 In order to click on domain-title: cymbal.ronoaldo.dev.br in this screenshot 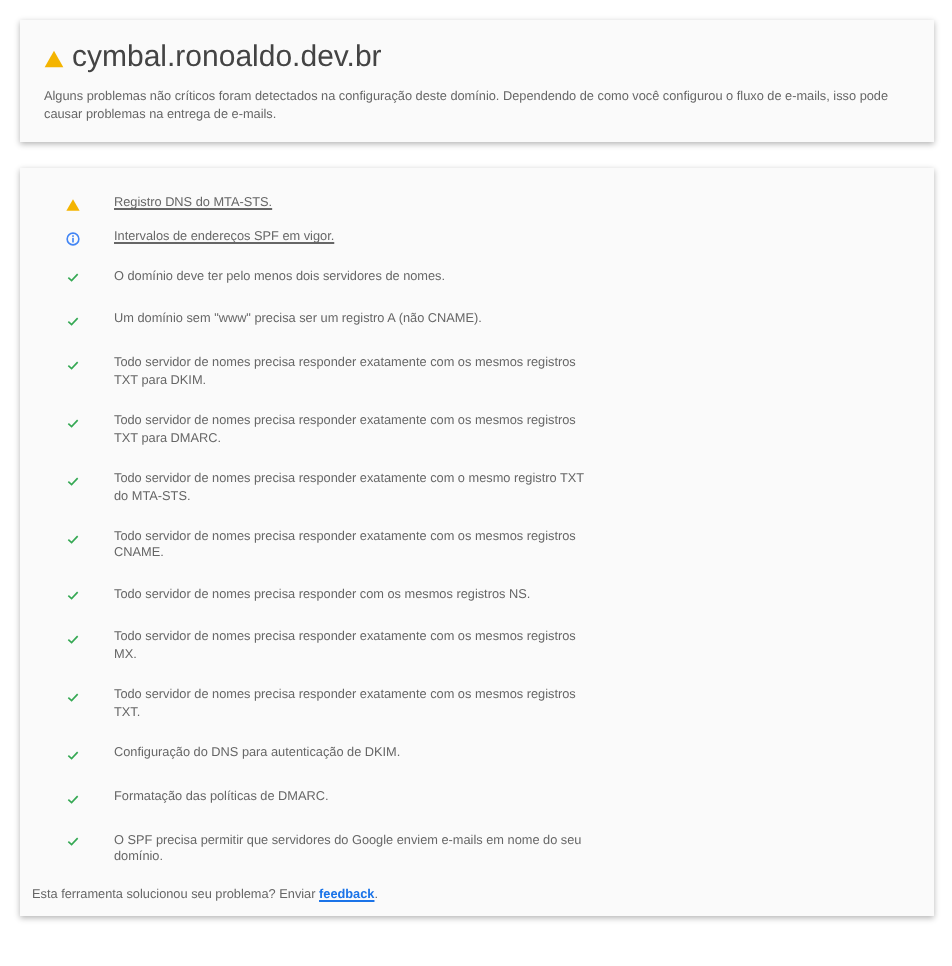, I will do `click(227, 58)`.